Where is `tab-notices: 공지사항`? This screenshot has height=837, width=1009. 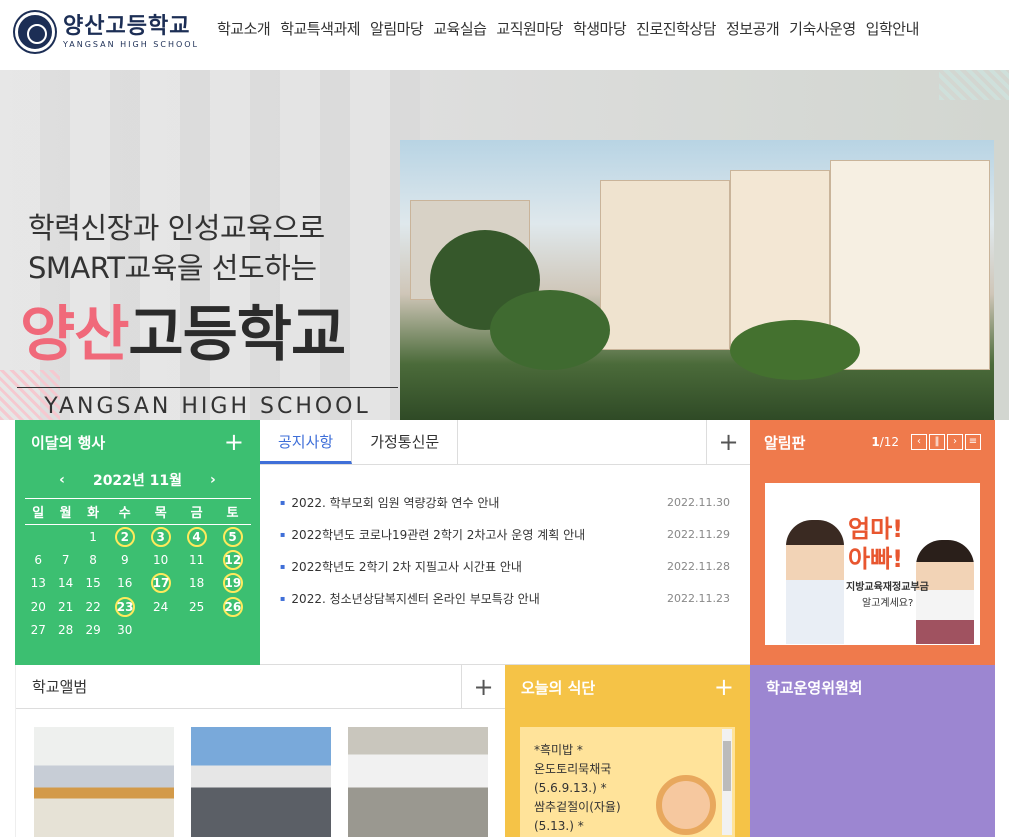 tab-notices: 공지사항 is located at coordinates (306, 442).